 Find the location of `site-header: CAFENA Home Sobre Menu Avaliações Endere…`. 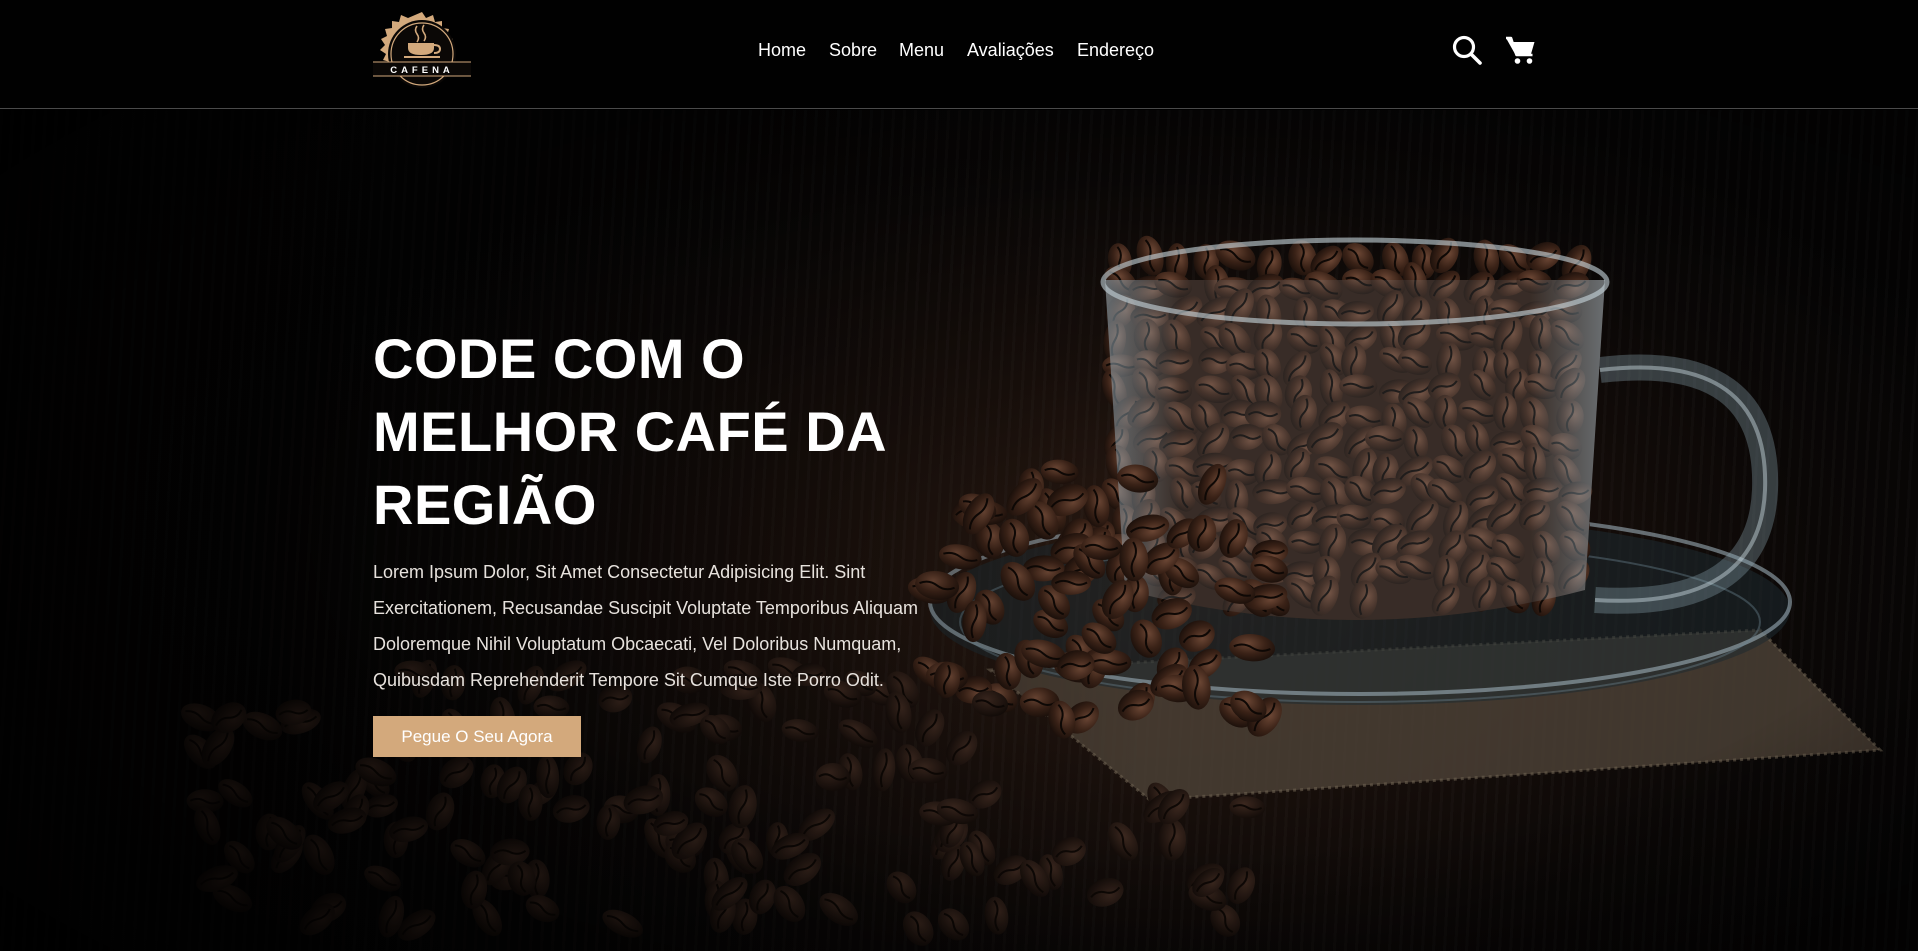

site-header: CAFENA Home Sobre Menu Avaliações Endere… is located at coordinates (959, 54).